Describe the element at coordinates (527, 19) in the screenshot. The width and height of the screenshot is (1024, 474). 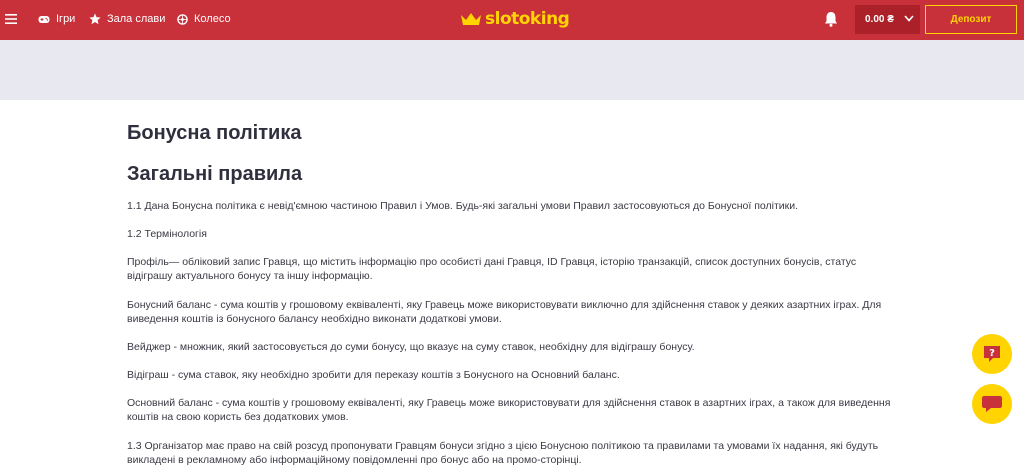
I see `logo-text: slotoking` at that location.